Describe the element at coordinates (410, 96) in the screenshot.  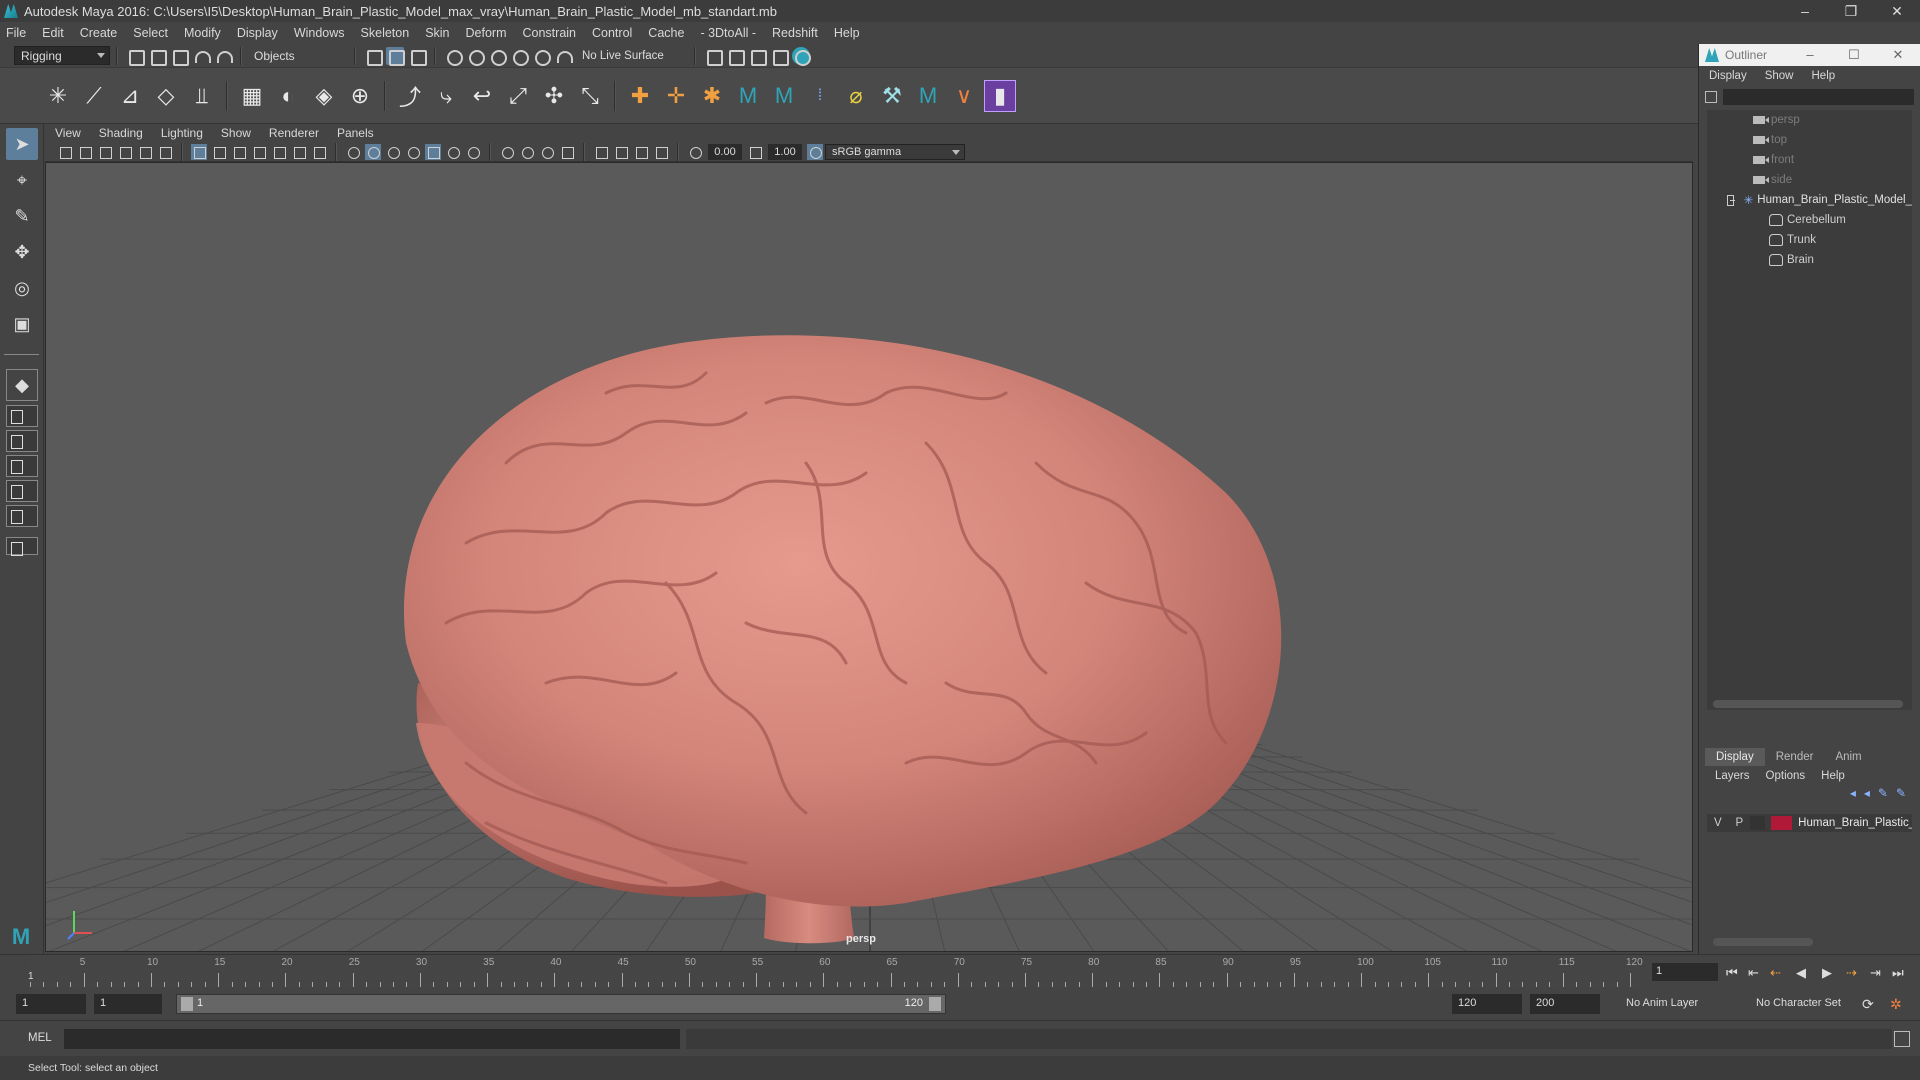
I see `cluster-icon: ⤴` at that location.